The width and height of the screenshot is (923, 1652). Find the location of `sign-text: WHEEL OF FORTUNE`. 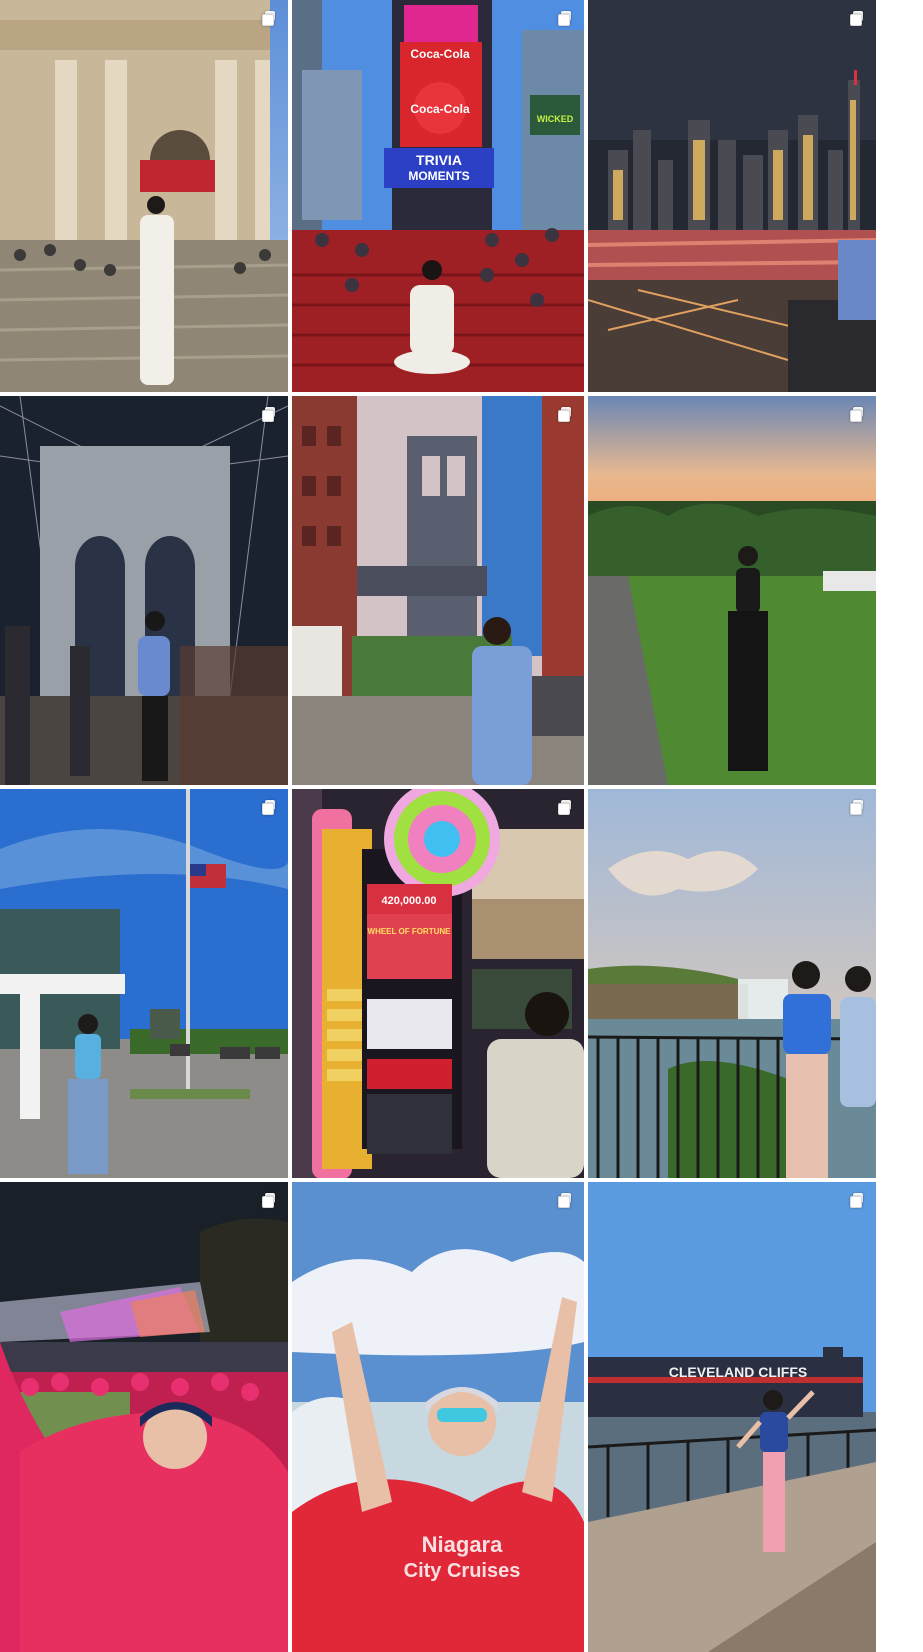

sign-text: WHEEL OF FORTUNE is located at coordinates (410, 931).